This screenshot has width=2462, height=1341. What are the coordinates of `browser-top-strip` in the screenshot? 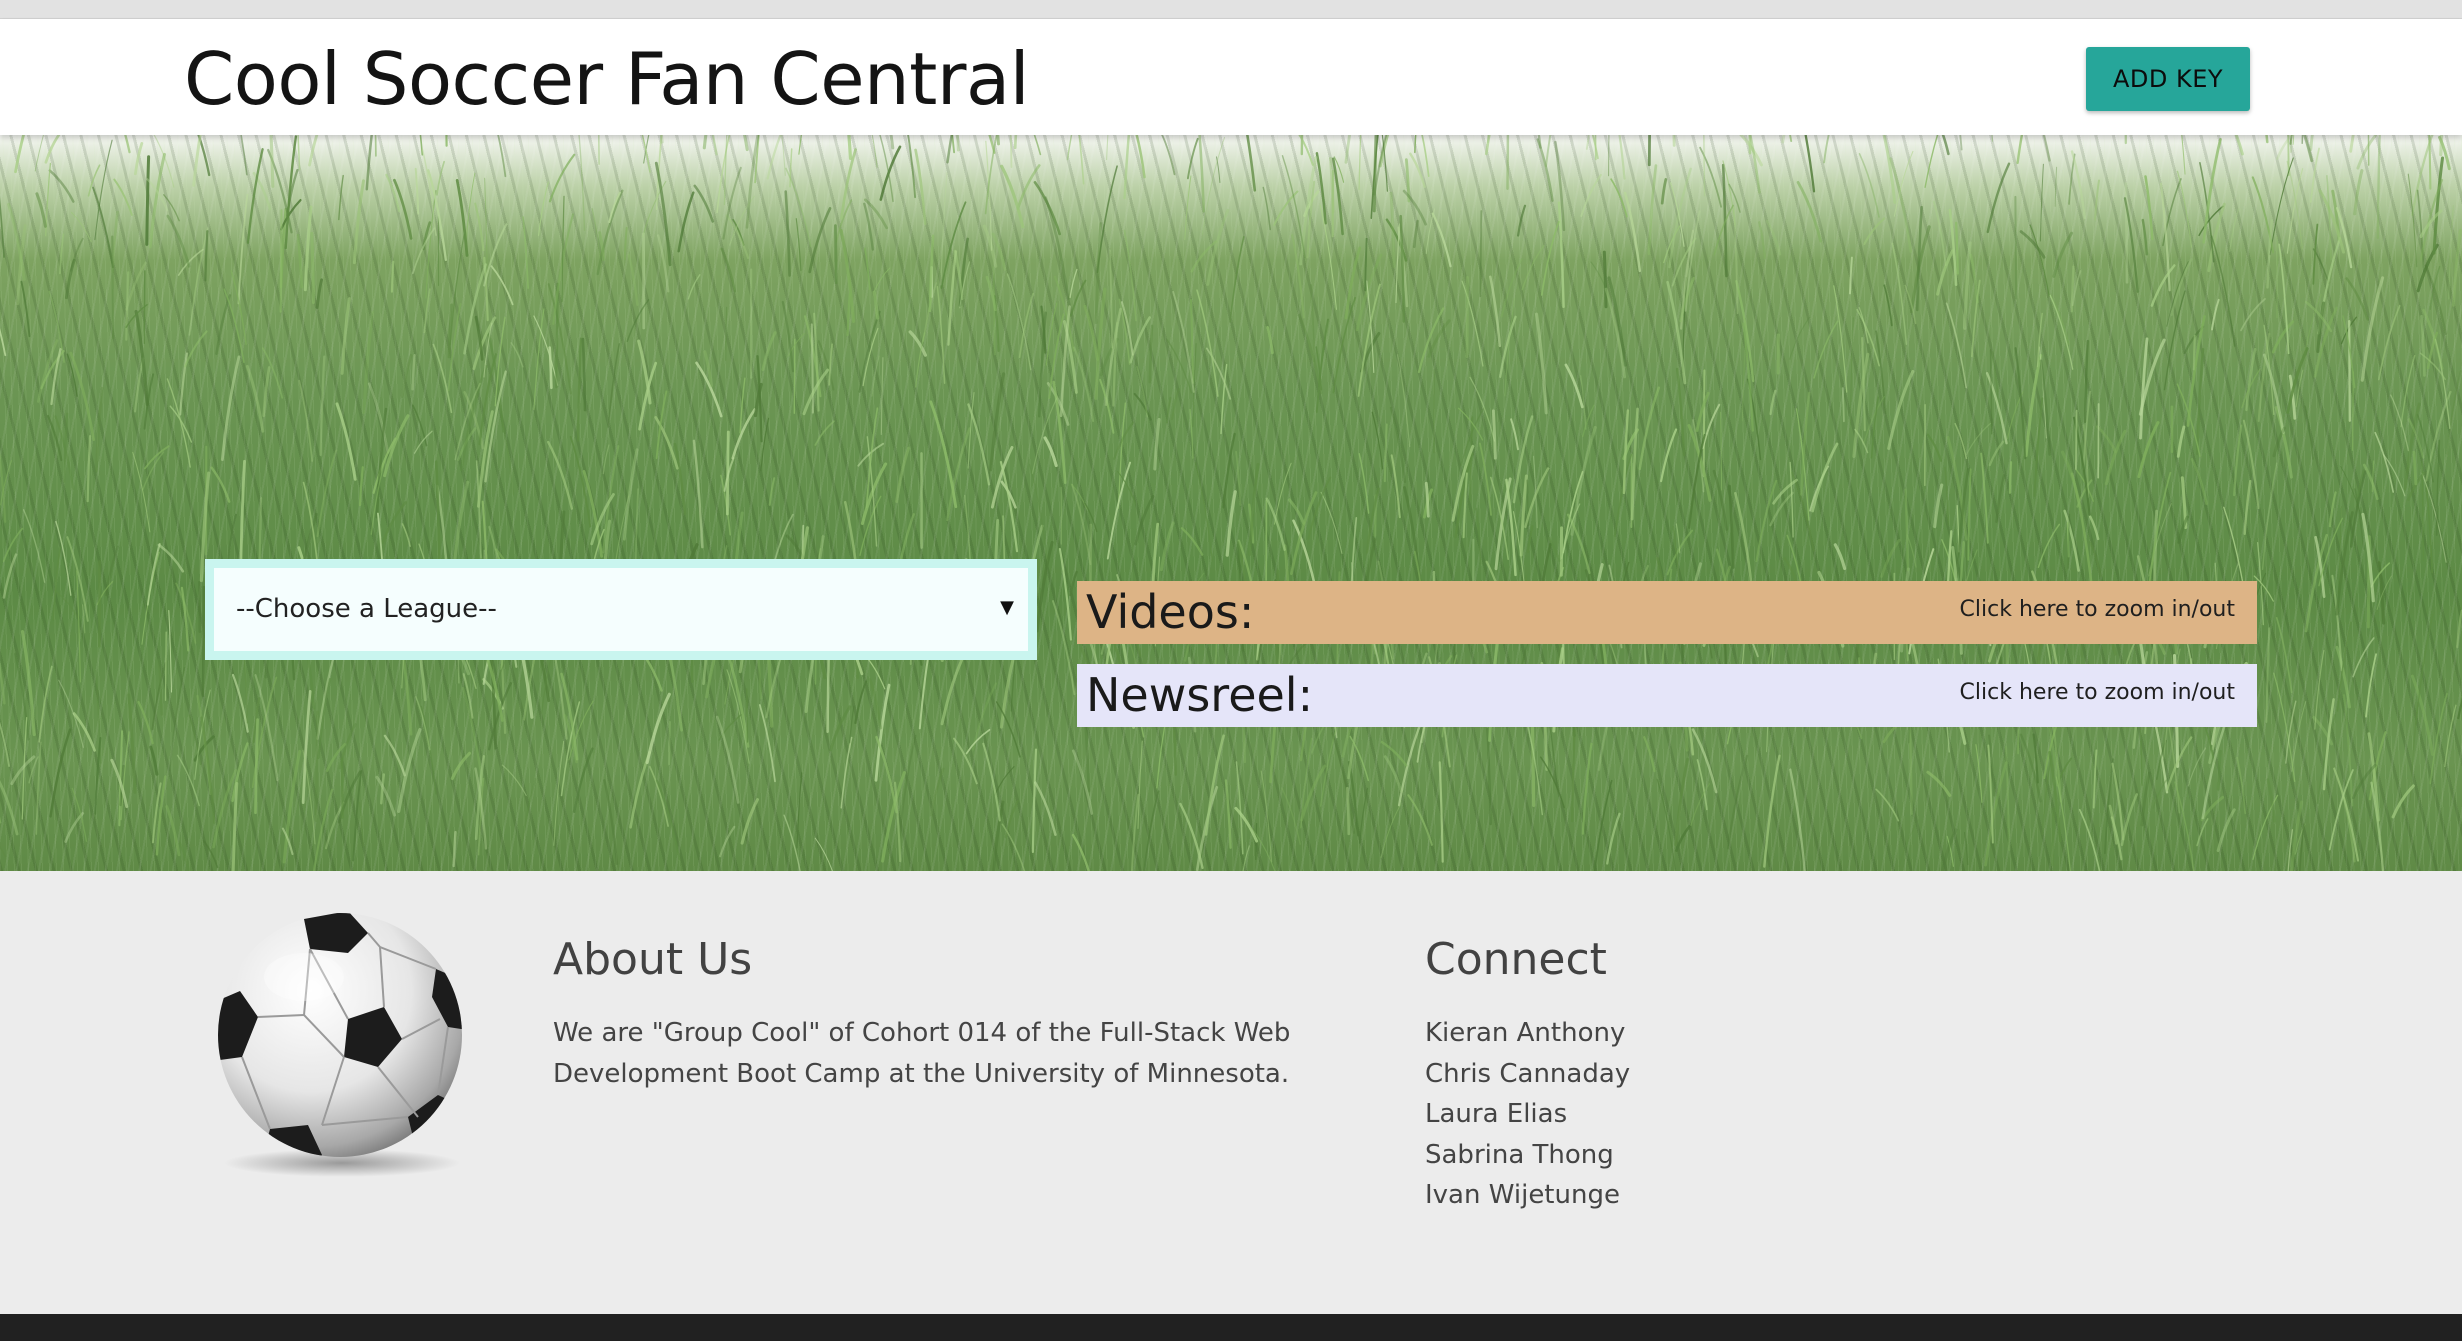 It's located at (1231, 9).